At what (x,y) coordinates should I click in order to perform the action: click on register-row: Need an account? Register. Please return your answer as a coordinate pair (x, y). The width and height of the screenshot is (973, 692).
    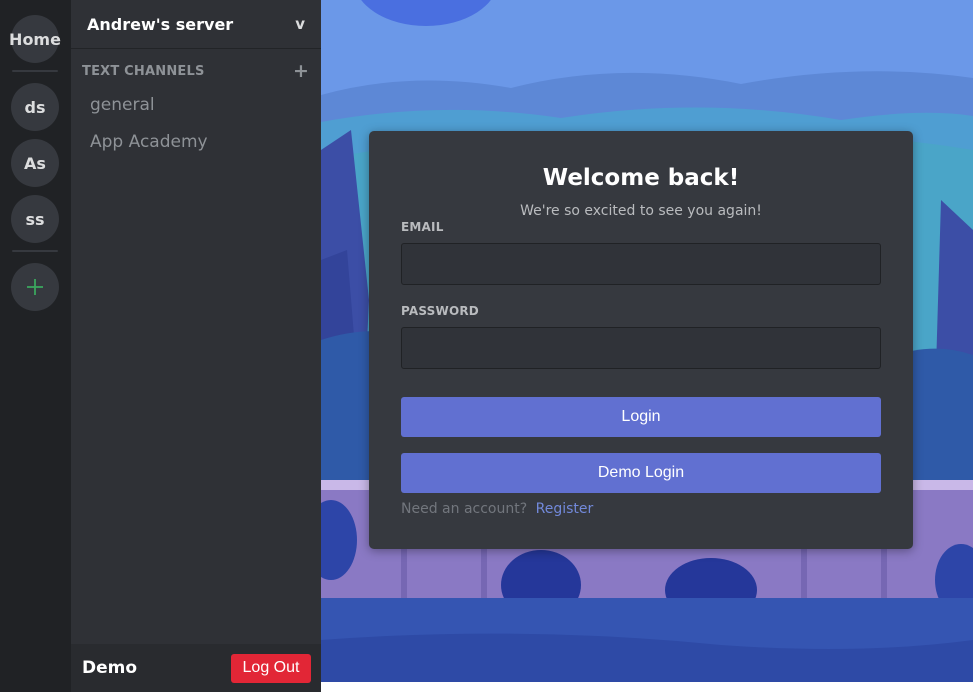
    Looking at the image, I should click on (497, 509).